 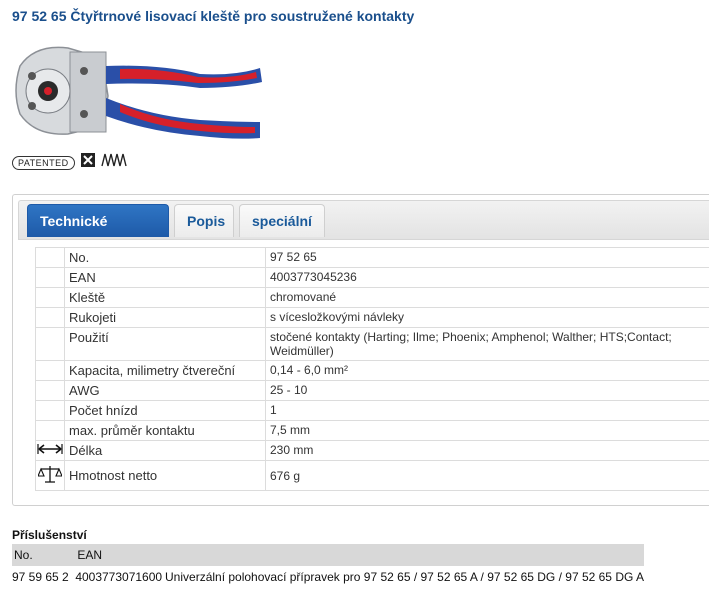 I want to click on tab-technical-attributes: Technické atributy, so click(x=98, y=233).